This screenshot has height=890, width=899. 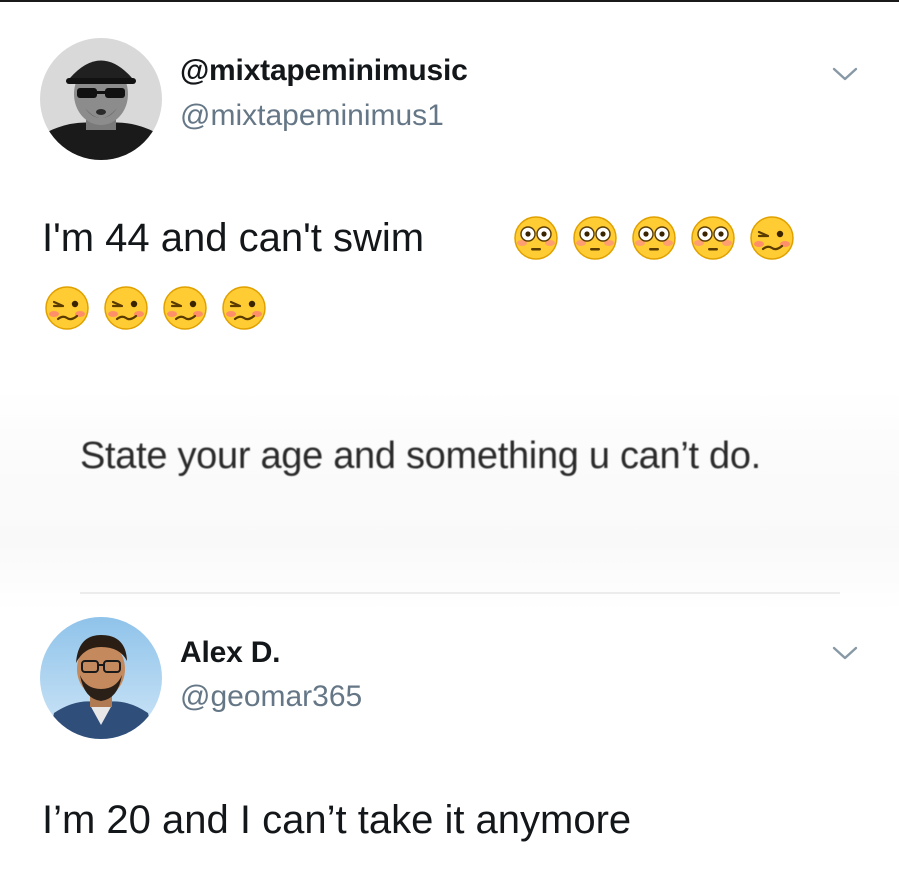 What do you see at coordinates (460, 593) in the screenshot?
I see `divider` at bounding box center [460, 593].